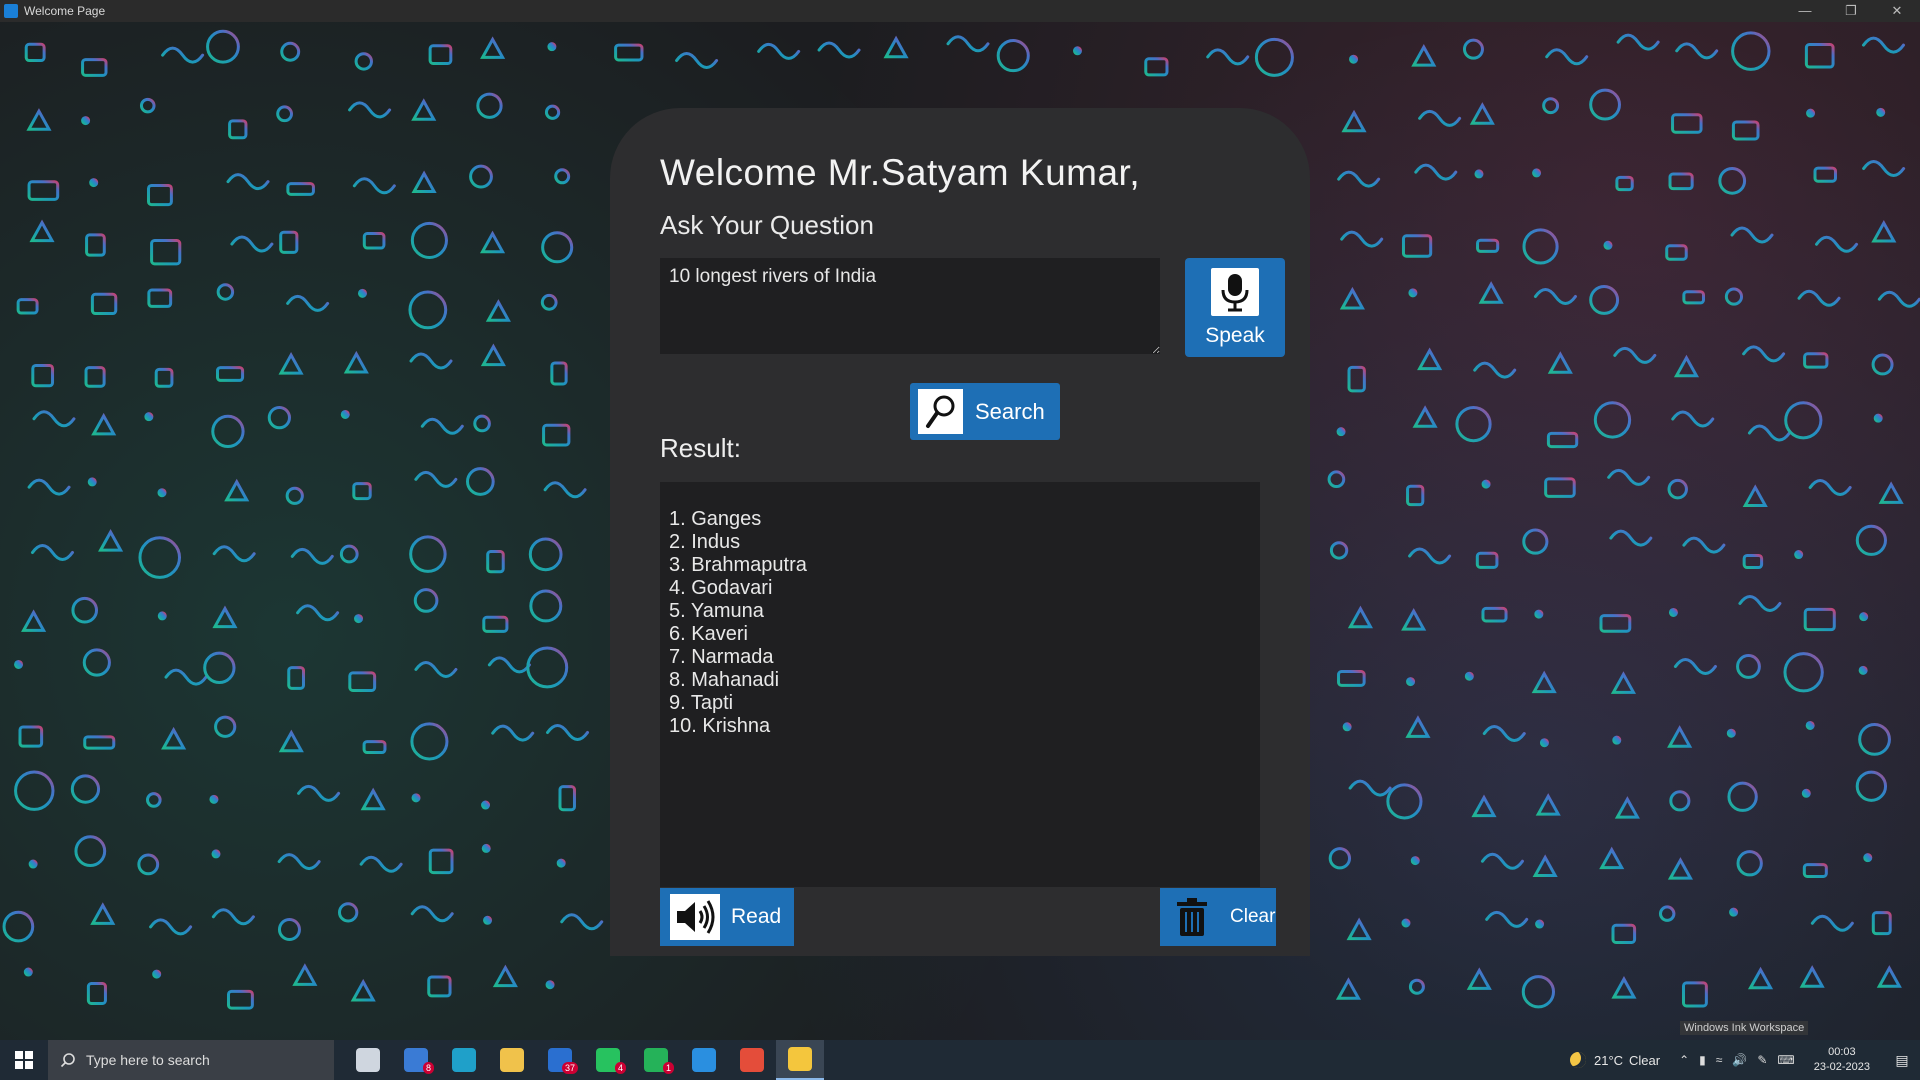  What do you see at coordinates (1805, 11) in the screenshot?
I see `minimize-button: —` at bounding box center [1805, 11].